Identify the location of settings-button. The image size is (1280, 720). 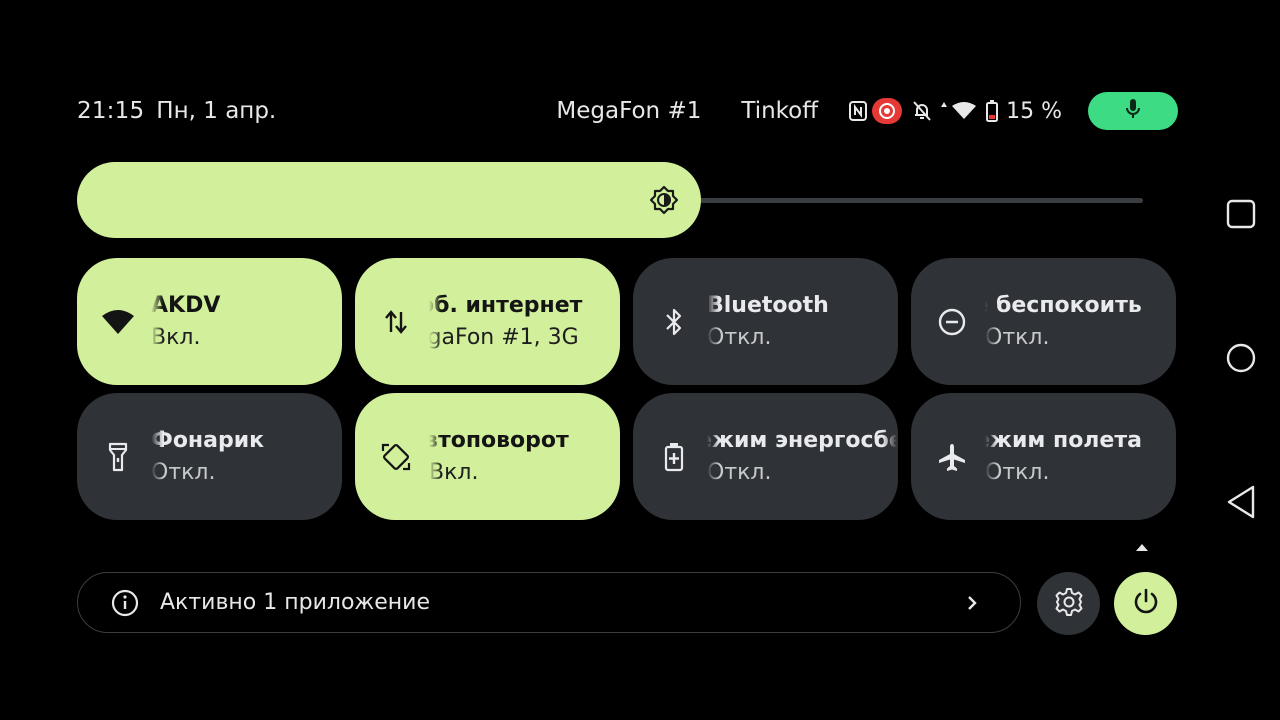
(1068, 603).